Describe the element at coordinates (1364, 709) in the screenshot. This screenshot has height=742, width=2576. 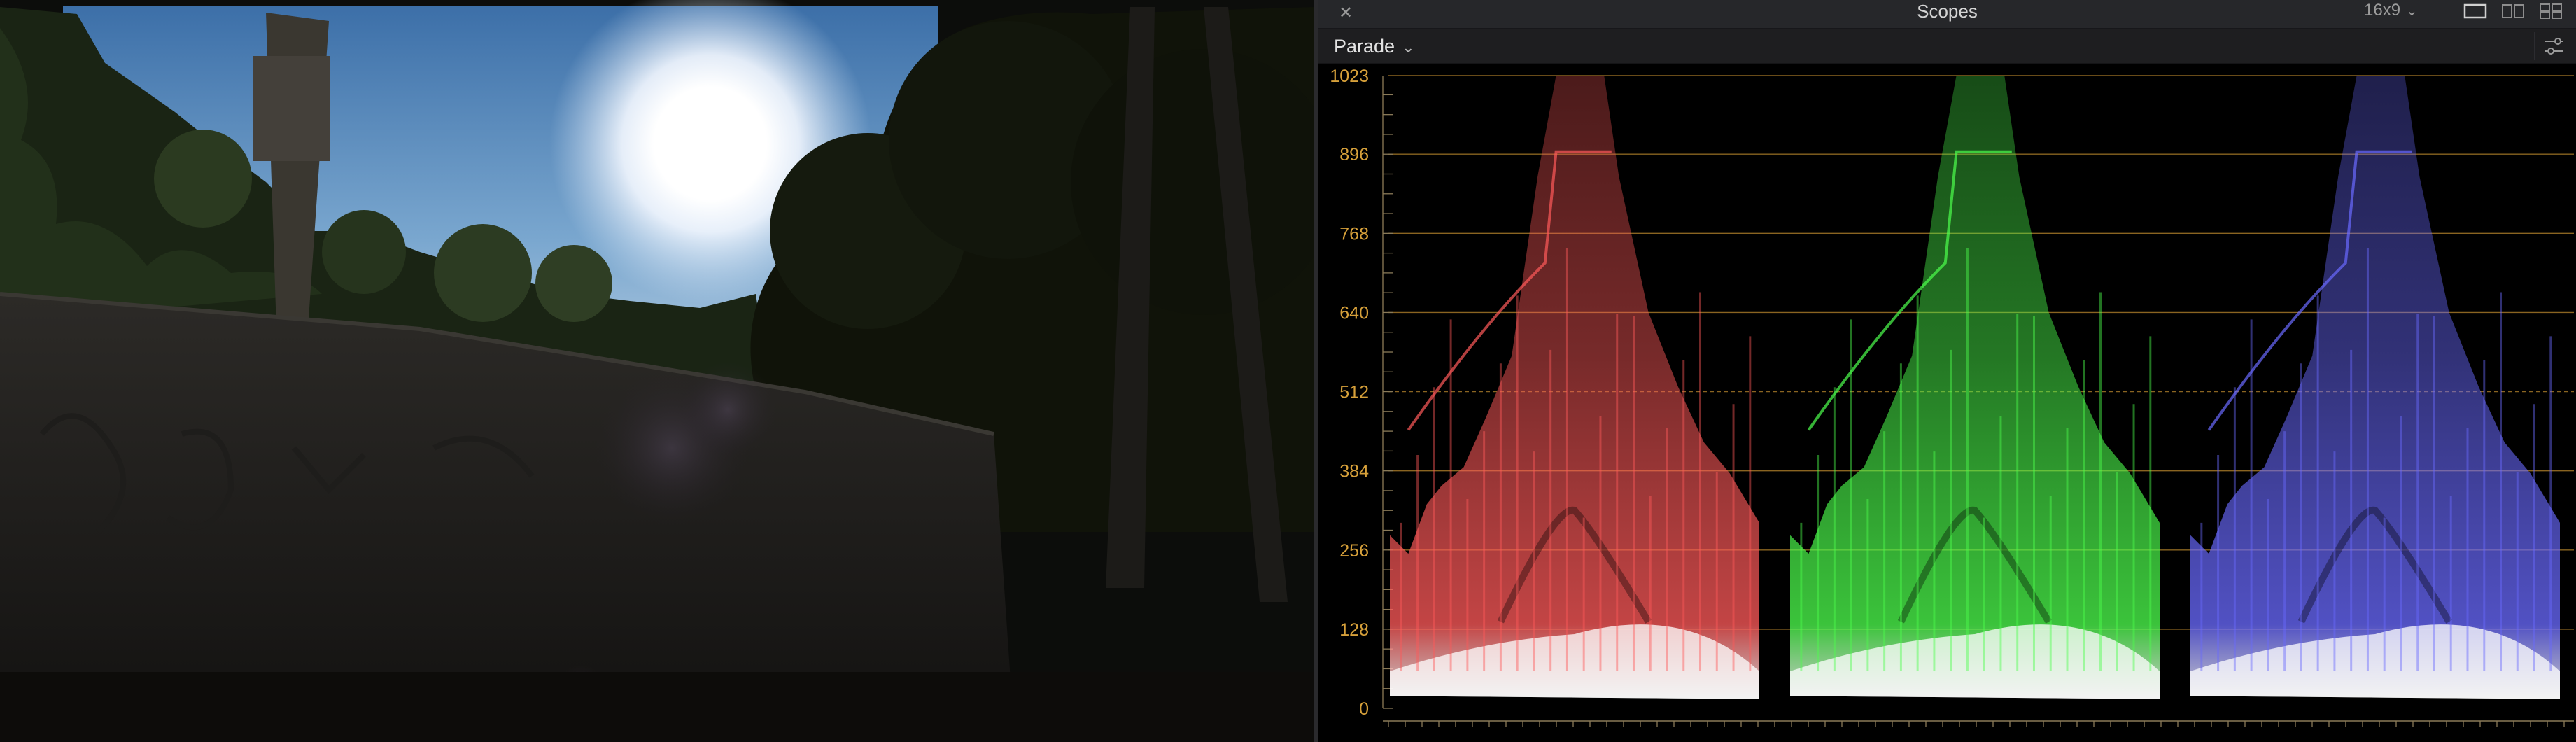
I see `y-tick-label: 0` at that location.